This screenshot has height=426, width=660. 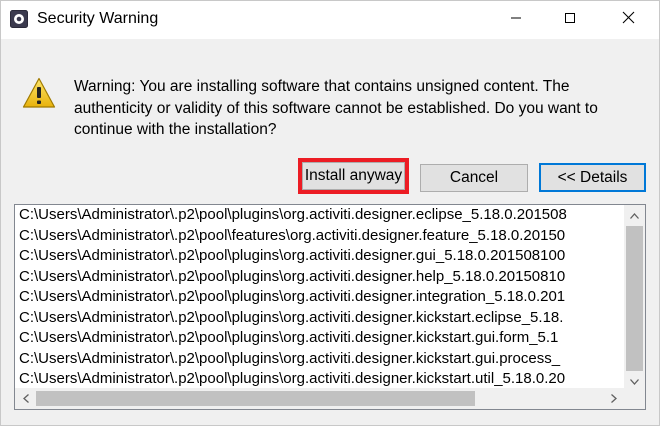 I want to click on vertical-scroll-thumb, so click(x=634, y=298).